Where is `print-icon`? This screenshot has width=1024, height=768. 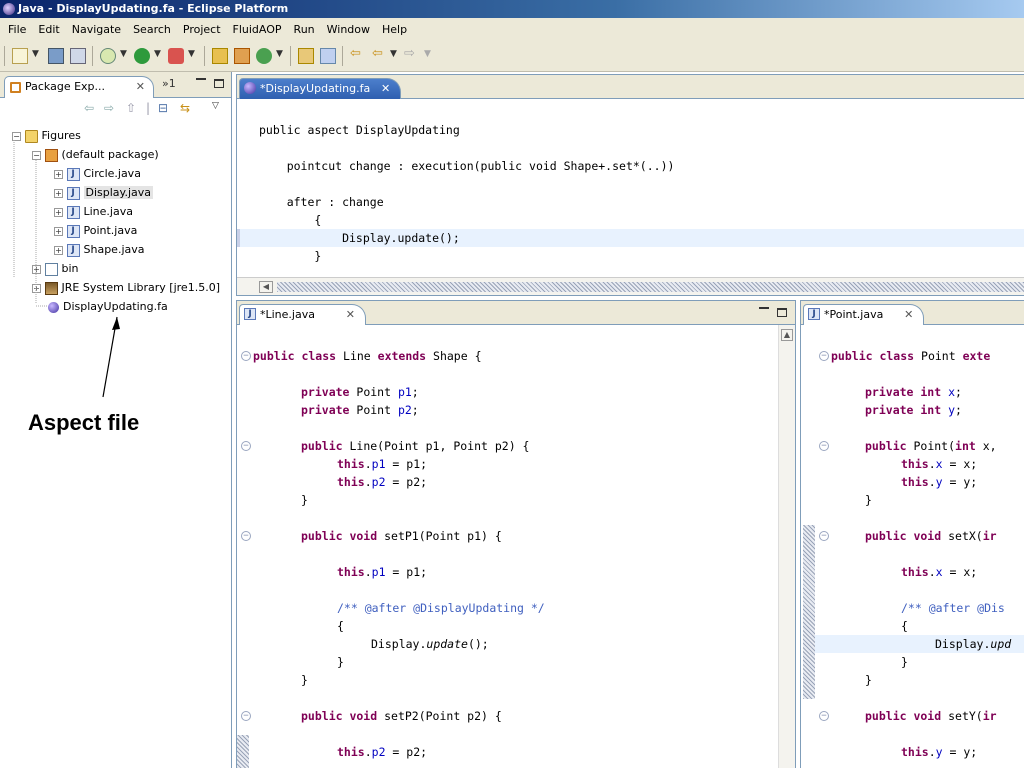 print-icon is located at coordinates (78, 56).